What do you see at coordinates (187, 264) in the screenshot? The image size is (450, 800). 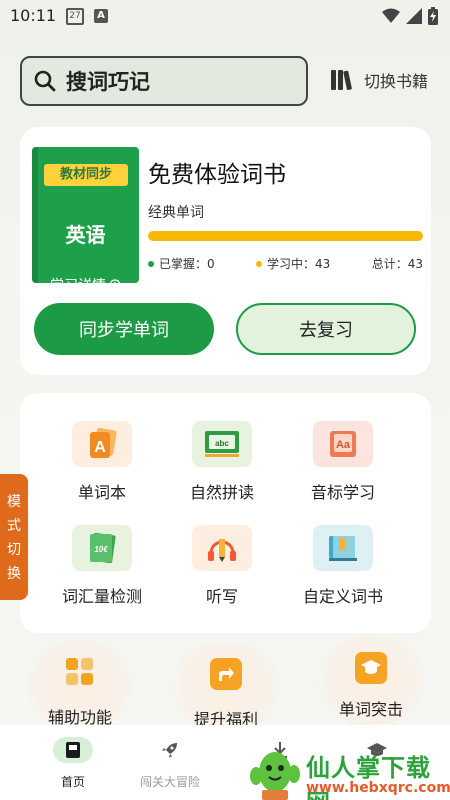 I see `stat-mastered-label: 已掌握：0` at bounding box center [187, 264].